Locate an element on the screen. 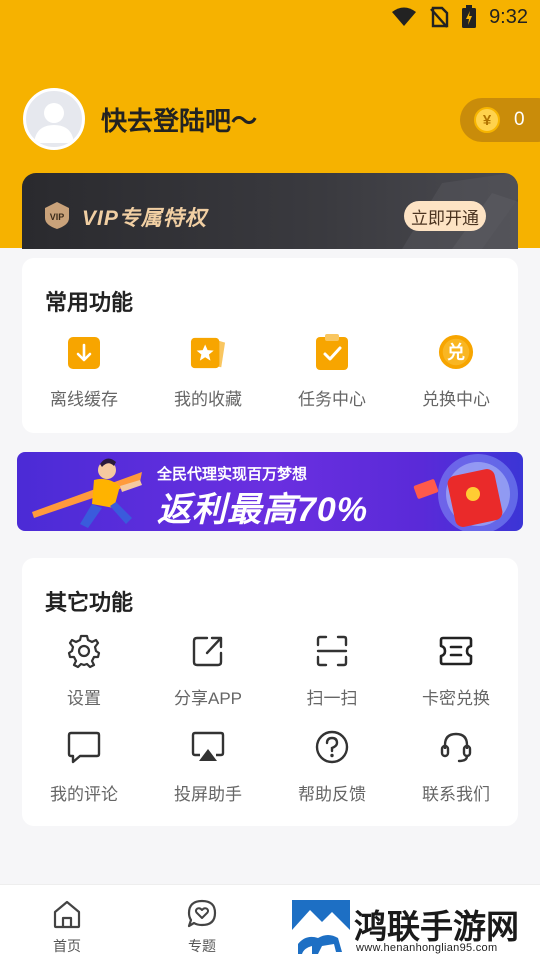  login-prompt: 快去登陆吧～ is located at coordinates (179, 119).